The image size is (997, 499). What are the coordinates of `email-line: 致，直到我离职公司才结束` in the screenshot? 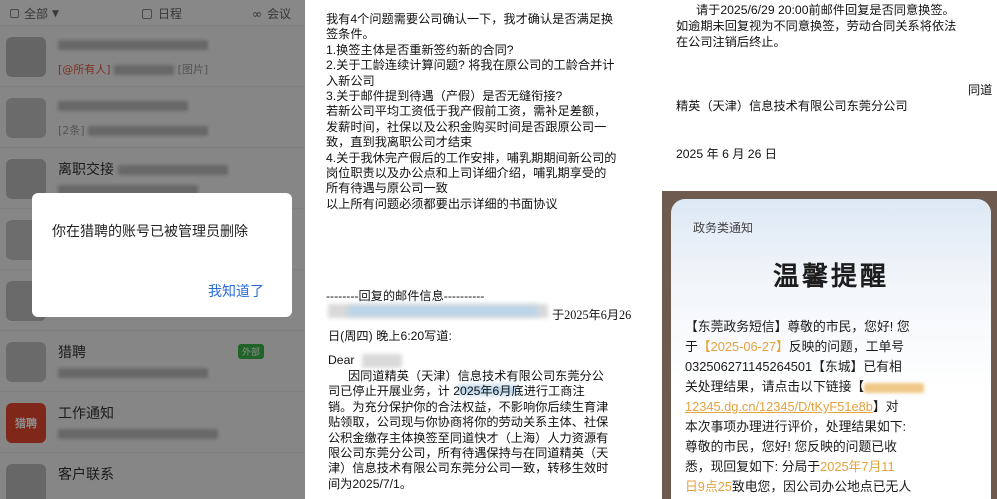 It's located at (399, 142).